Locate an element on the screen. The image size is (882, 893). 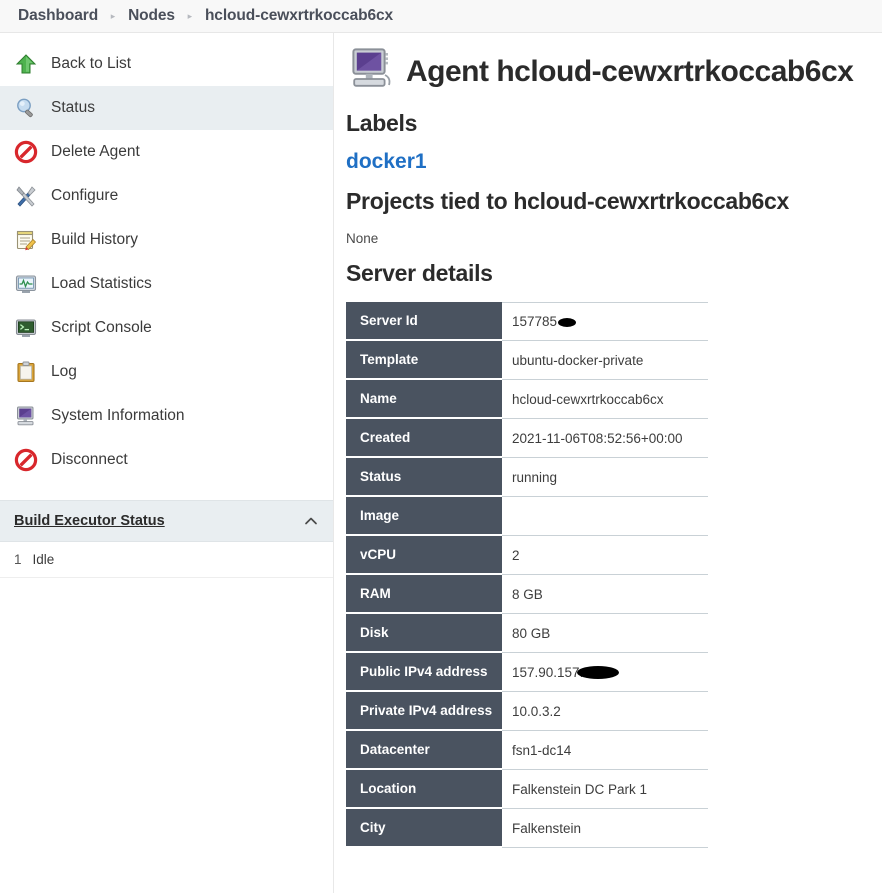
chevron-up-icon is located at coordinates (311, 521).